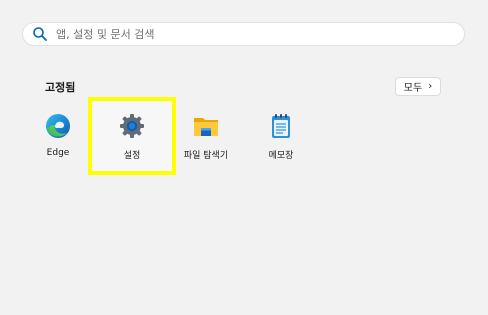  I want to click on pinned-section-title: 고정됨, so click(60, 87).